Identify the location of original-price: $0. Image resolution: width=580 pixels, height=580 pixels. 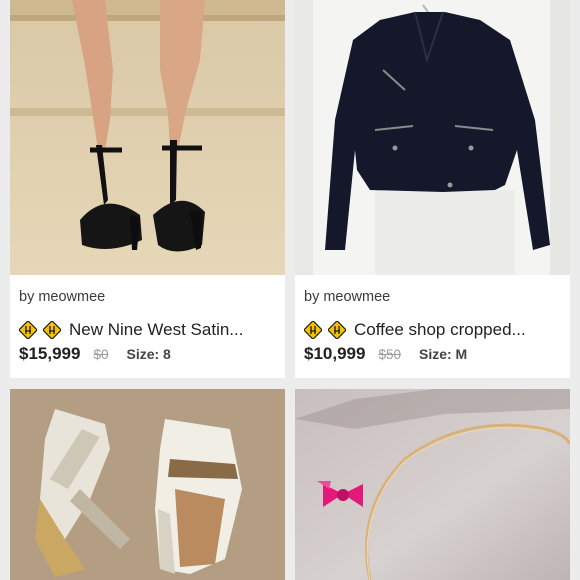
(101, 354).